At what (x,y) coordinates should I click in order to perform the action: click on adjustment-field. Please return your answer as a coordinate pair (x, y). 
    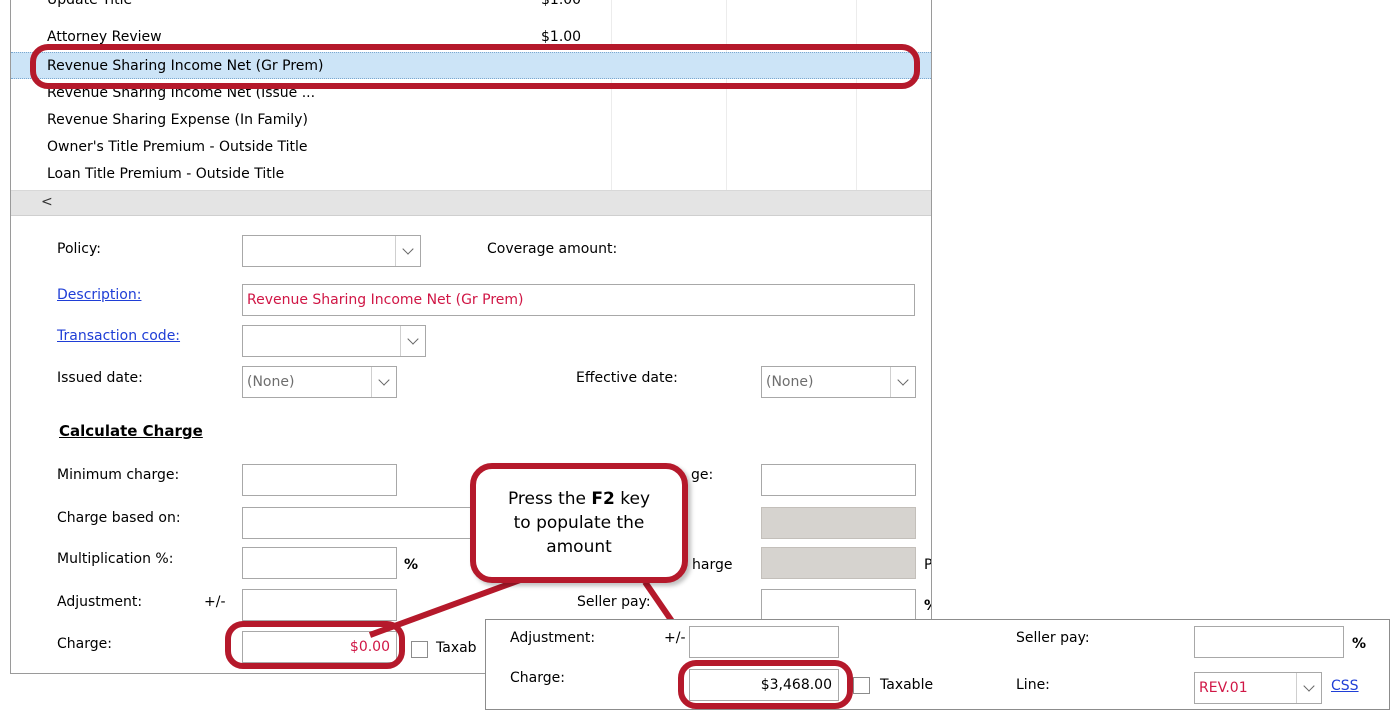
    Looking at the image, I should click on (764, 642).